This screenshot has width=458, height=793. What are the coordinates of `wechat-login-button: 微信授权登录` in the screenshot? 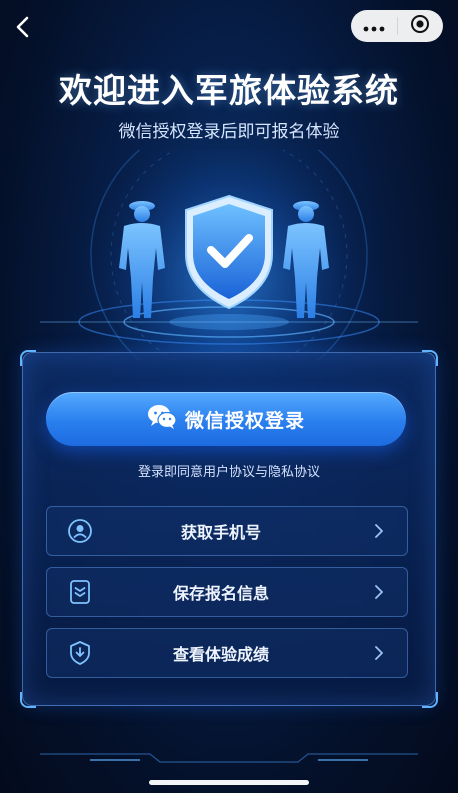 It's located at (226, 419).